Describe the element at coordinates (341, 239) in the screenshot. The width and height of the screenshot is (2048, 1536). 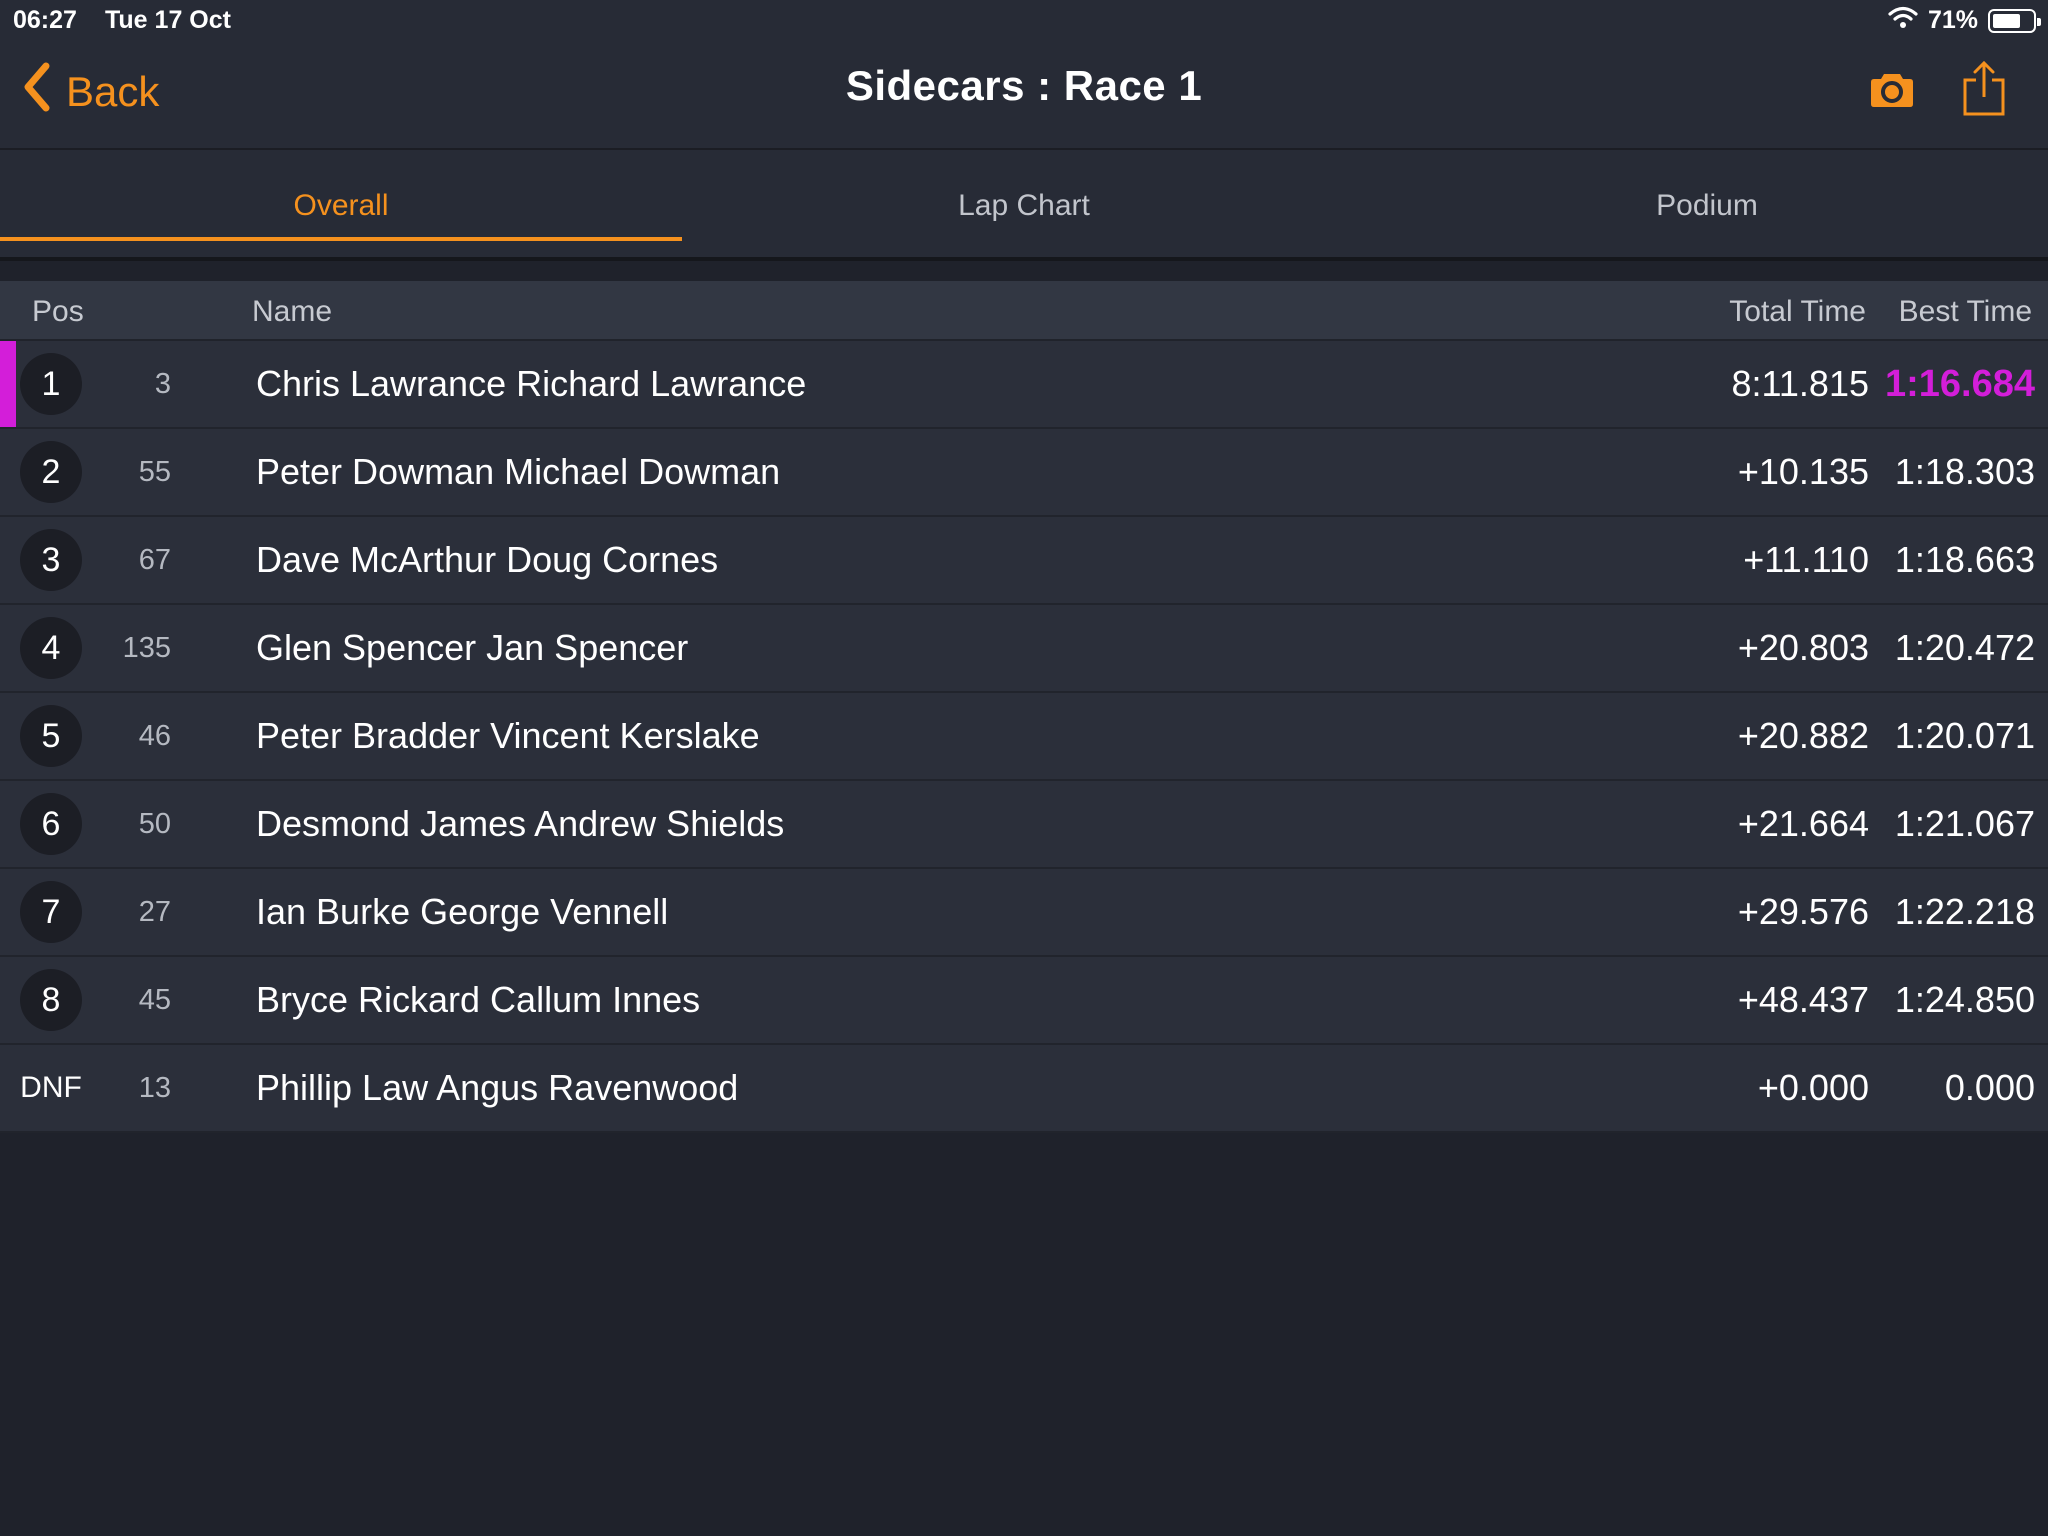
I see `active-tab-indicator` at that location.